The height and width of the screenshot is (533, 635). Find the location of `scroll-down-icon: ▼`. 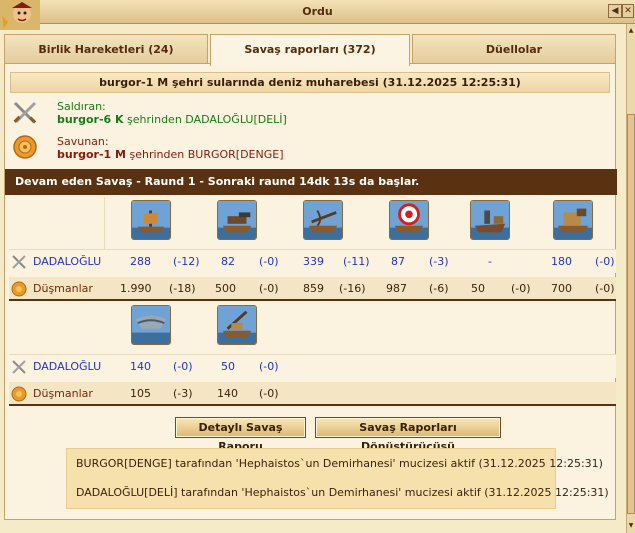

scroll-down-icon: ▼ is located at coordinates (631, 526).